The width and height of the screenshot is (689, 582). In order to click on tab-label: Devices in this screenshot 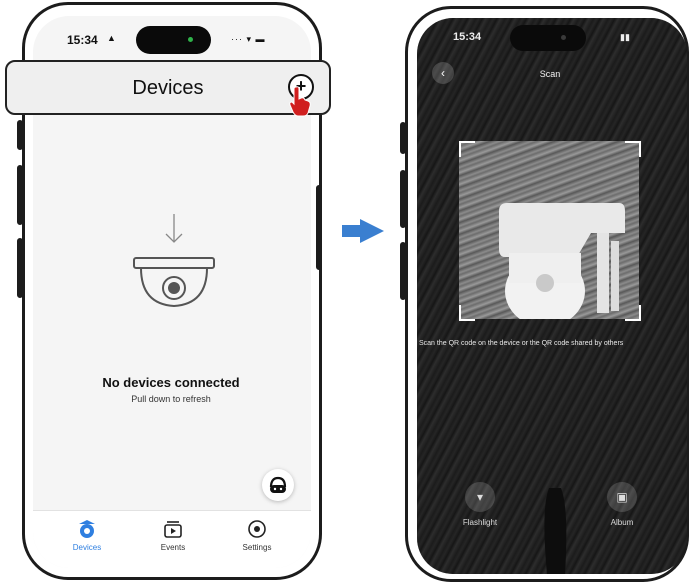, I will do `click(87, 547)`.